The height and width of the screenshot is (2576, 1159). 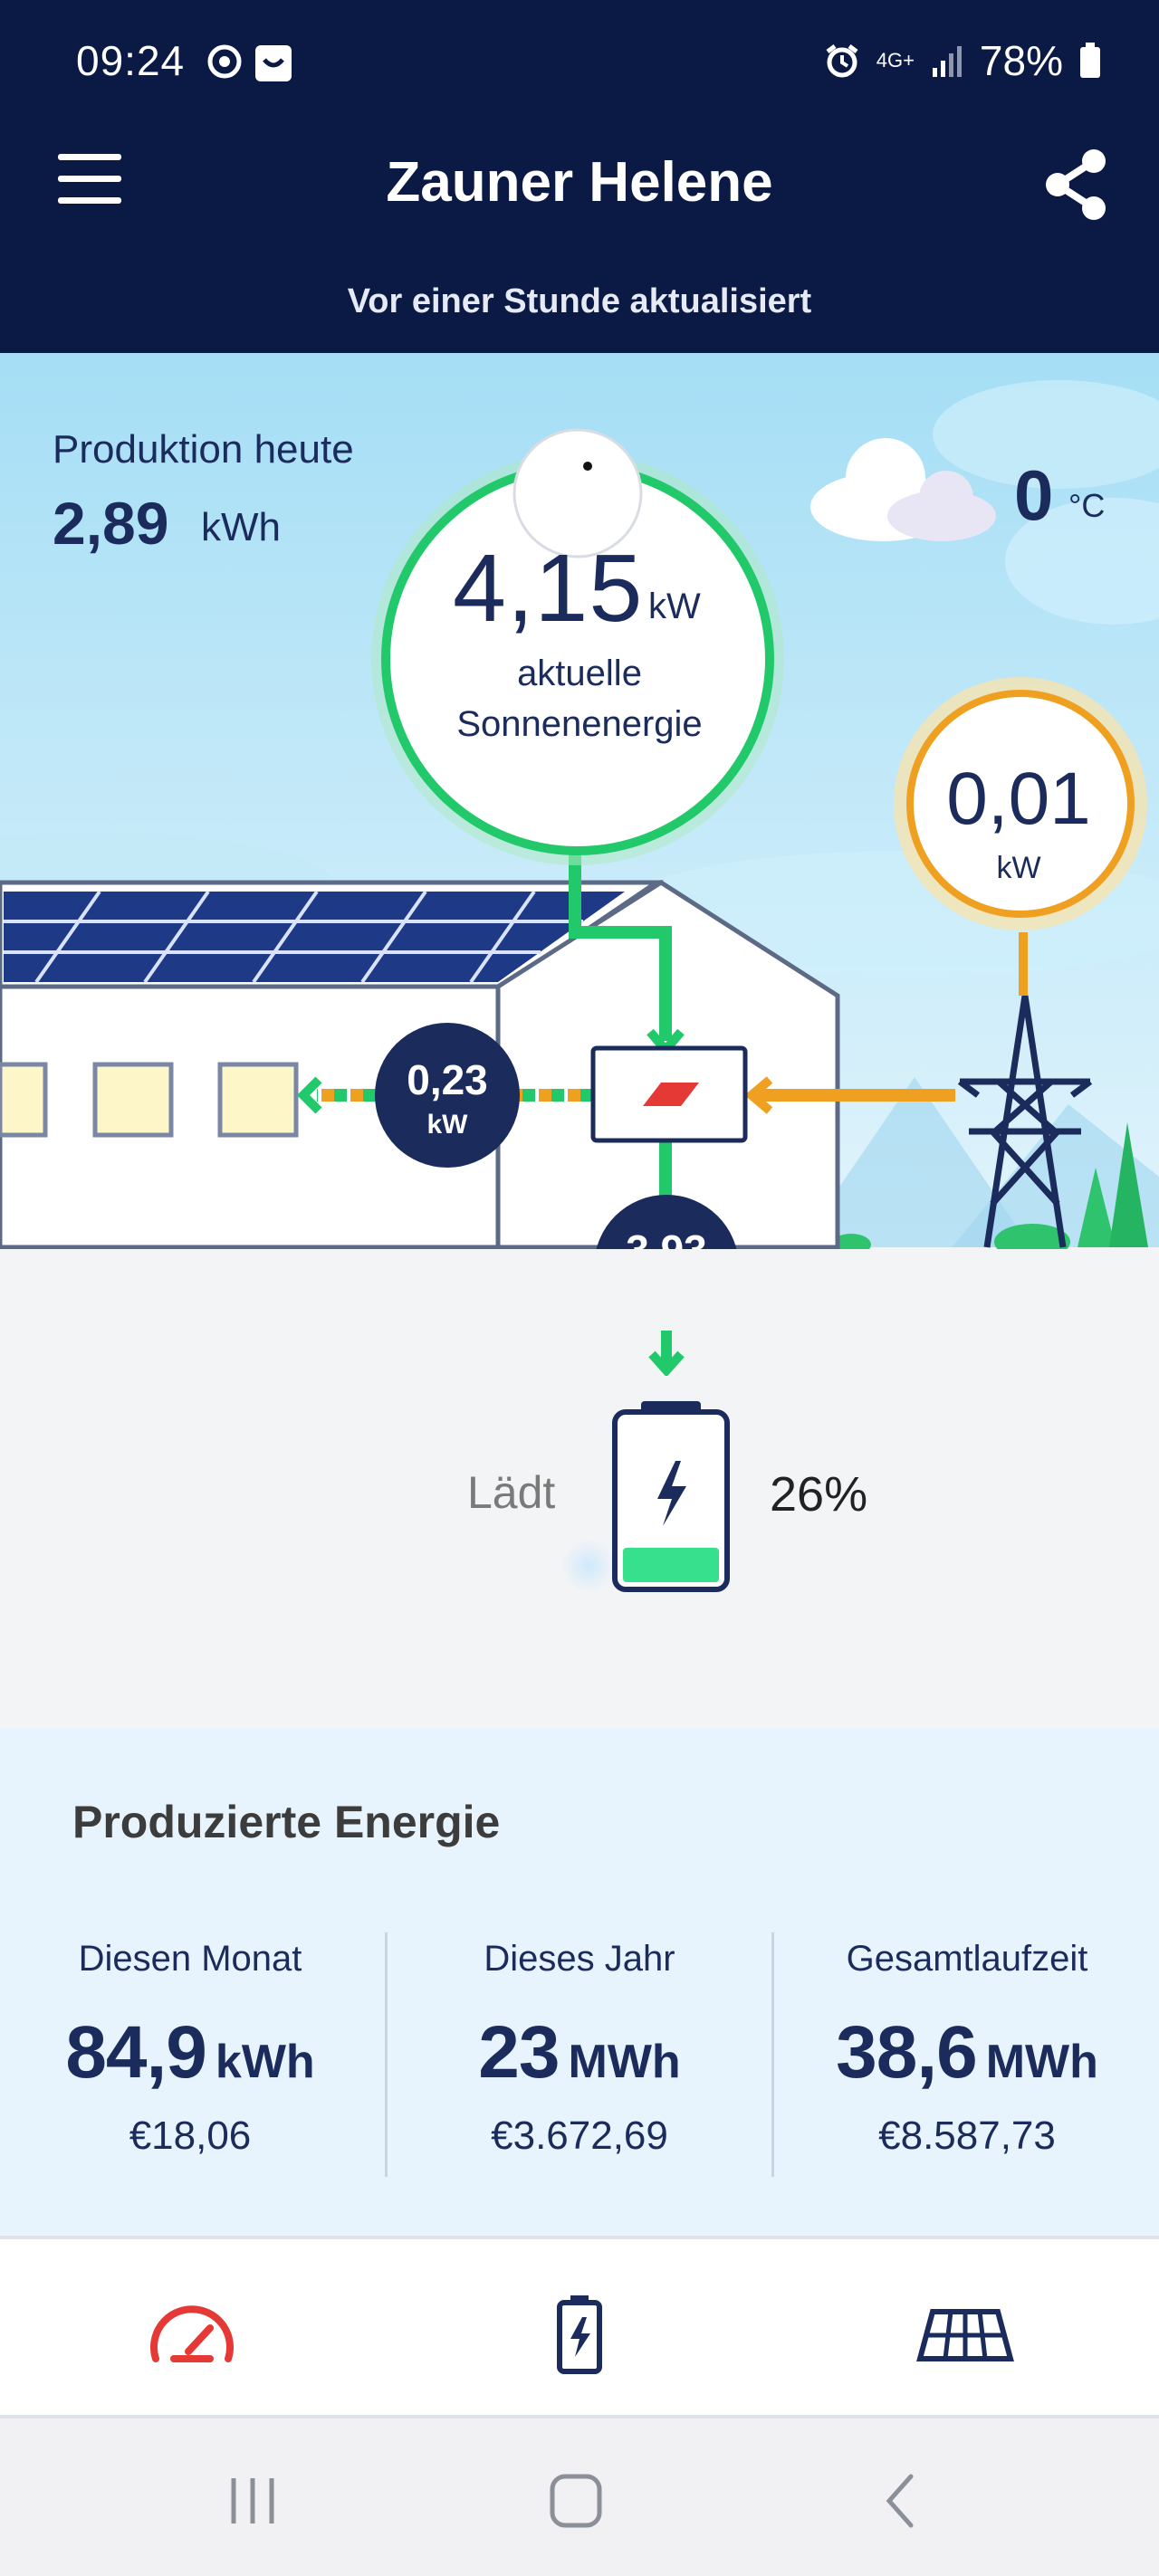 I want to click on back-icon, so click(x=901, y=2501).